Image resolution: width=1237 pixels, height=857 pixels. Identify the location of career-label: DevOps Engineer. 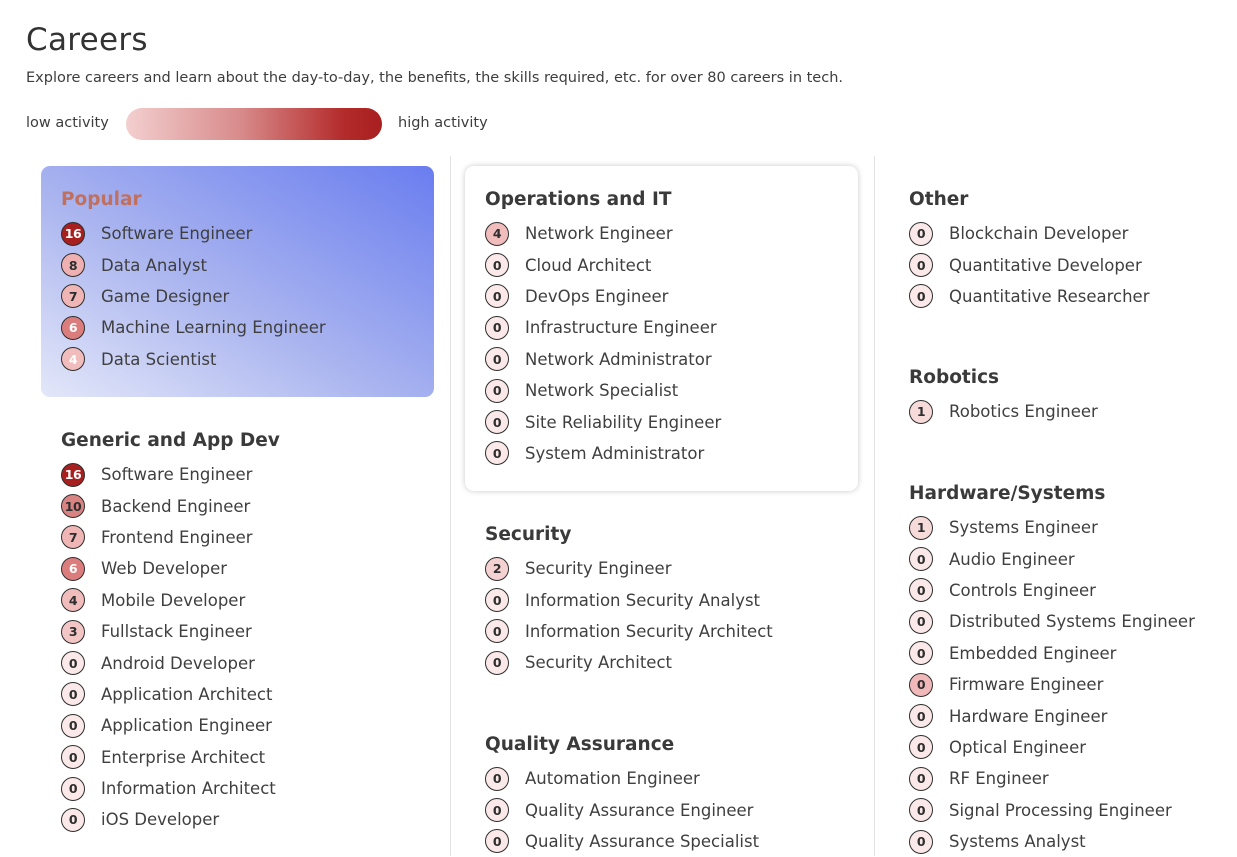
(597, 296).